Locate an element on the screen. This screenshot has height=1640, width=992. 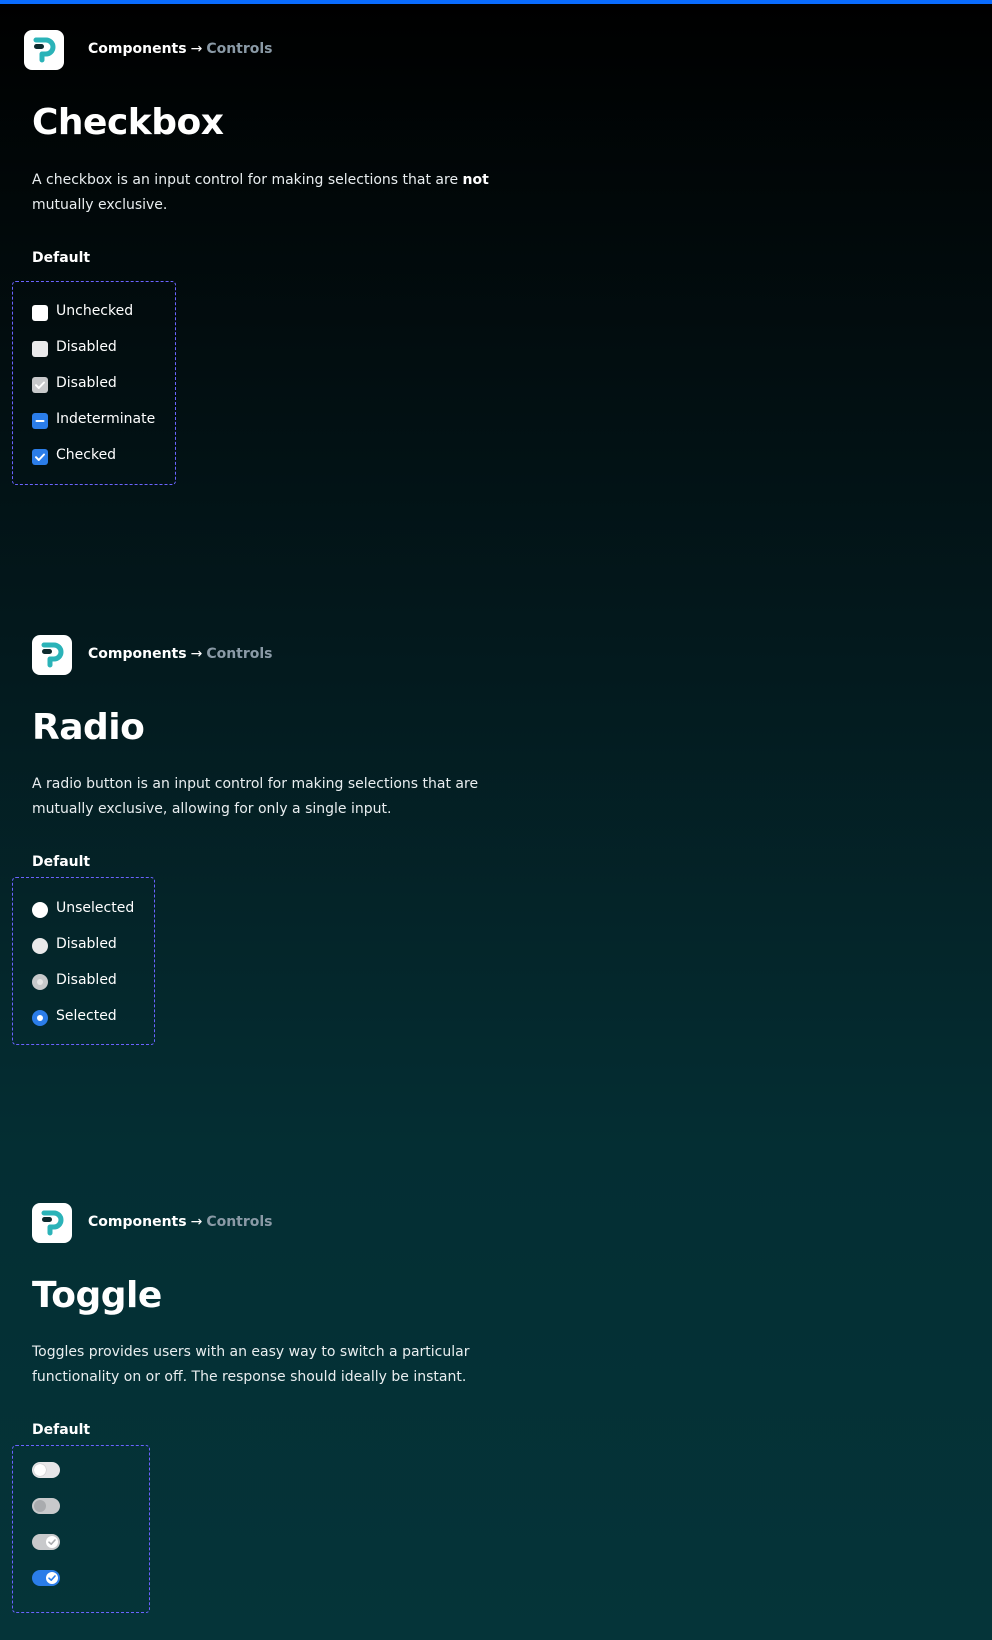
checkbox-label: Indeterminate is located at coordinates (106, 419).